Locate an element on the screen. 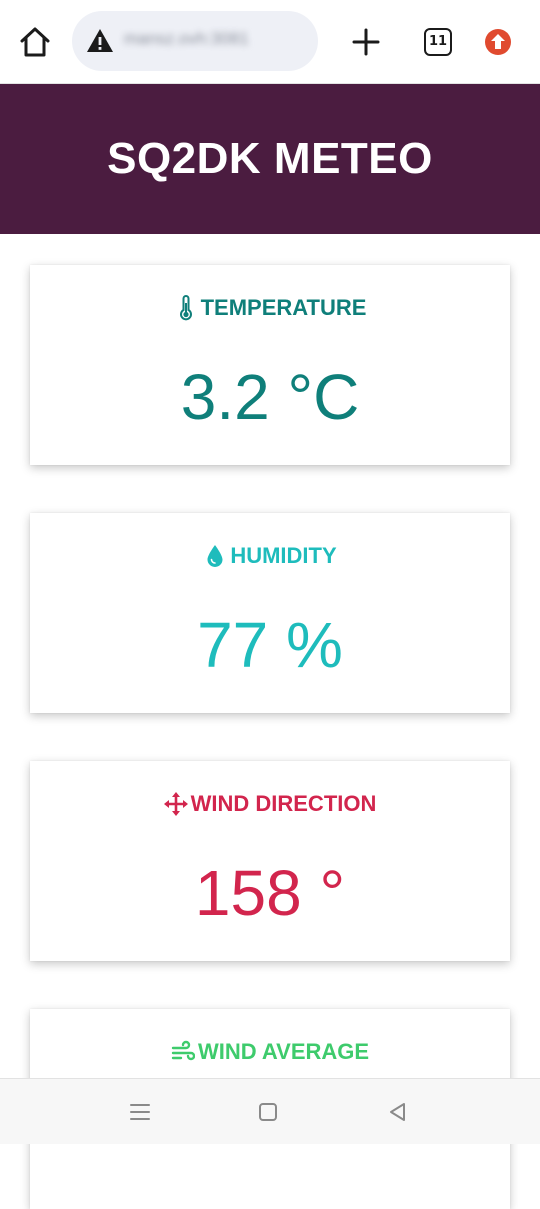  temperature-card: TEMPERATURE 3.2 °C is located at coordinates (270, 365).